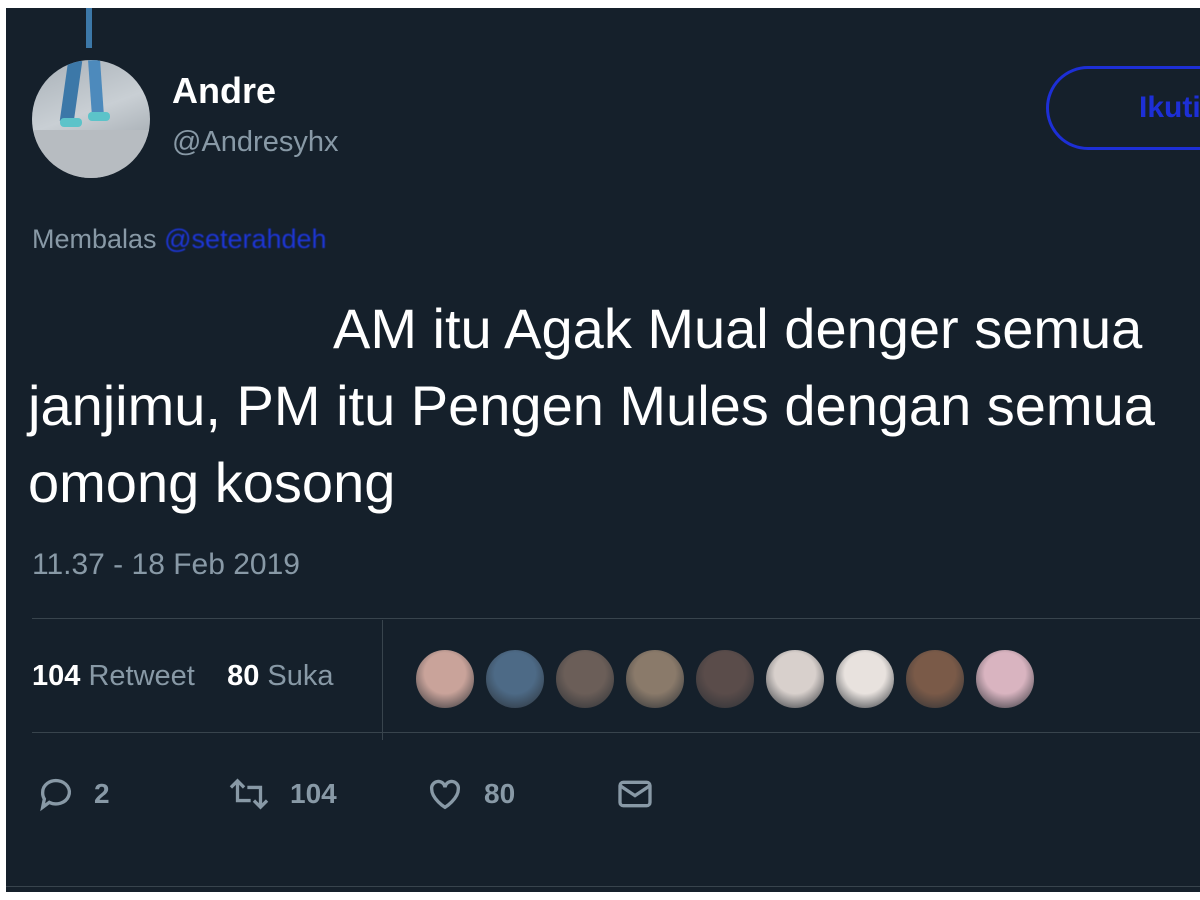 Image resolution: width=1200 pixels, height=900 pixels. I want to click on follow-button: Ikuti, so click(1123, 108).